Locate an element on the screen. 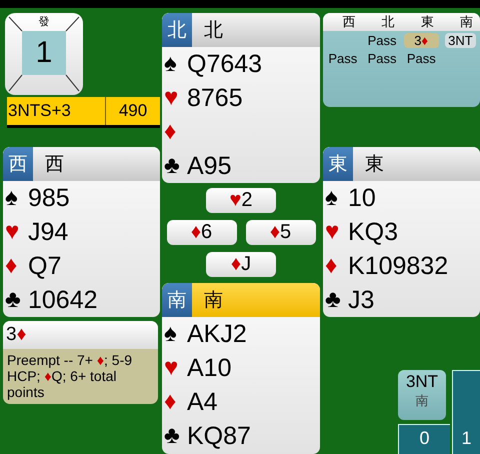 The width and height of the screenshot is (480, 454). declarer: 南 is located at coordinates (422, 401).